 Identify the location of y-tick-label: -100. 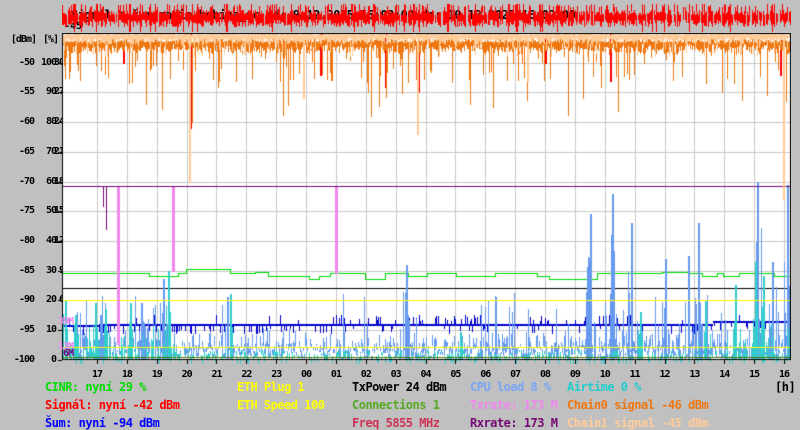
(24, 359).